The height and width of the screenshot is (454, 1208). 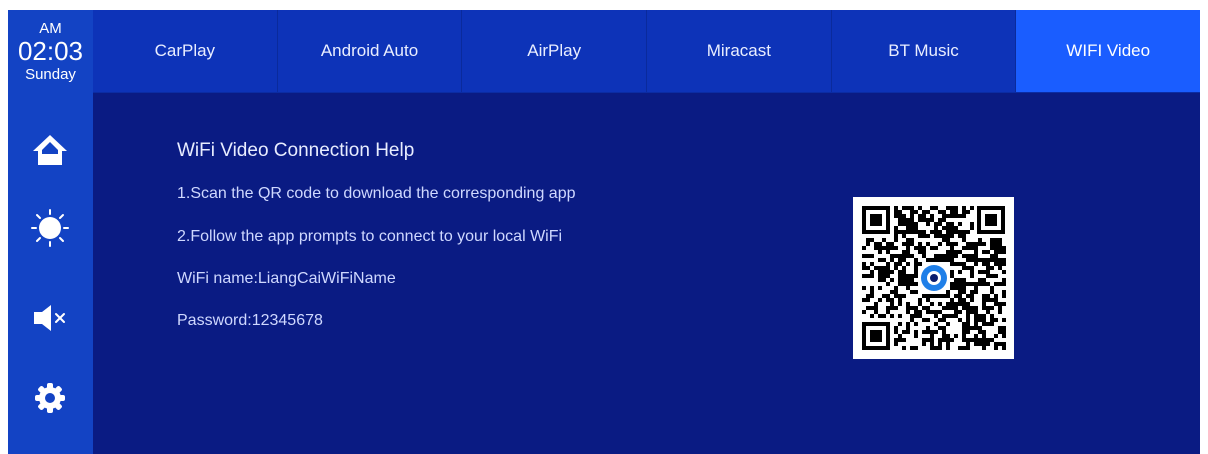 I want to click on tab-airplay: AirPlay, so click(x=555, y=51).